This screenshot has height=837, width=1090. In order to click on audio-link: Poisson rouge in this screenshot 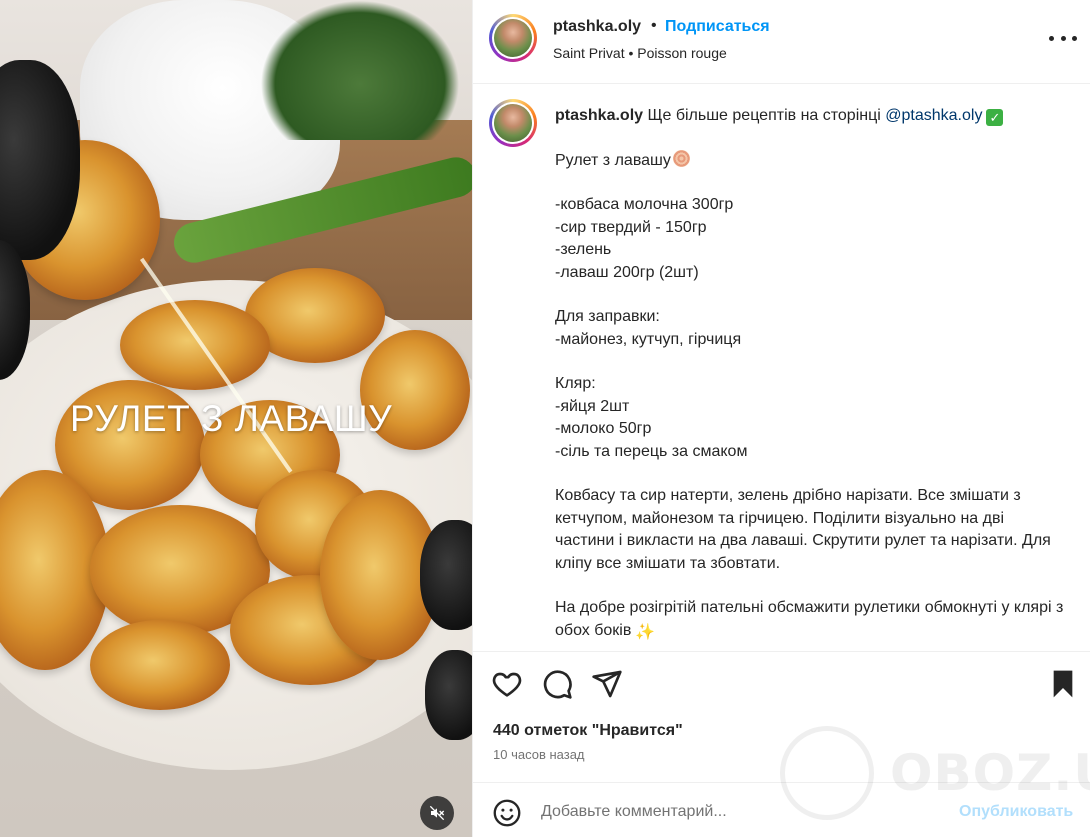, I will do `click(682, 53)`.